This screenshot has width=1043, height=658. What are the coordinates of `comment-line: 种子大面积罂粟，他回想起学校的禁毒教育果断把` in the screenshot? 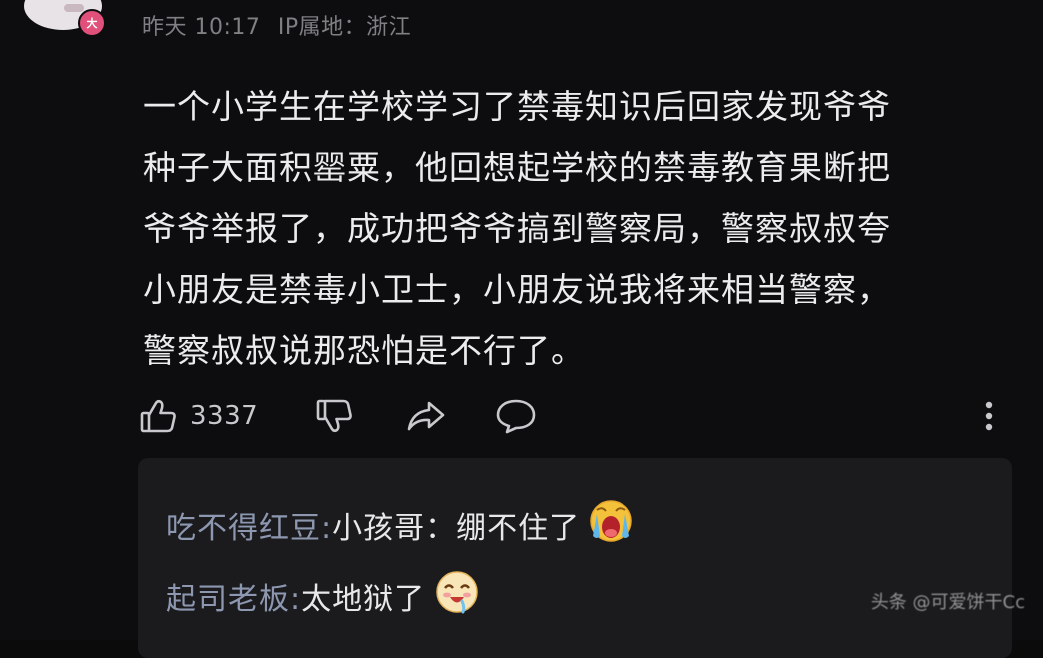 It's located at (517, 167).